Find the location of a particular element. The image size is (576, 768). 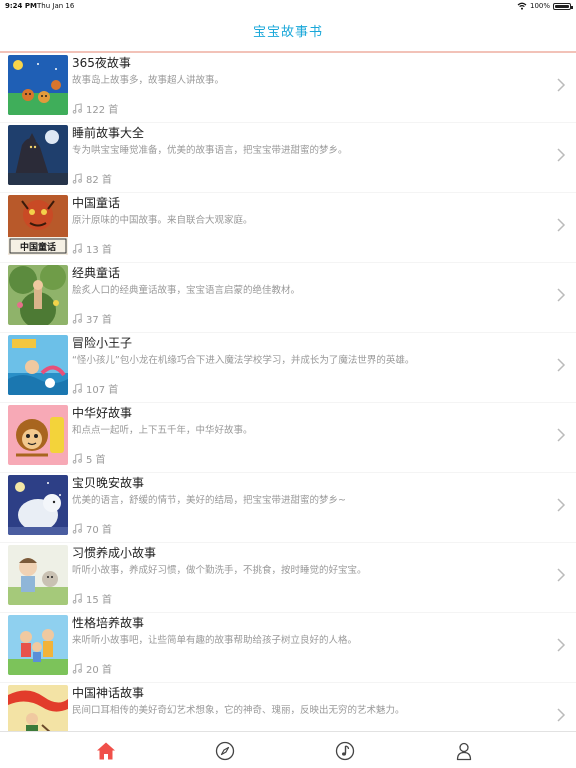

tab-music is located at coordinates (345, 751).